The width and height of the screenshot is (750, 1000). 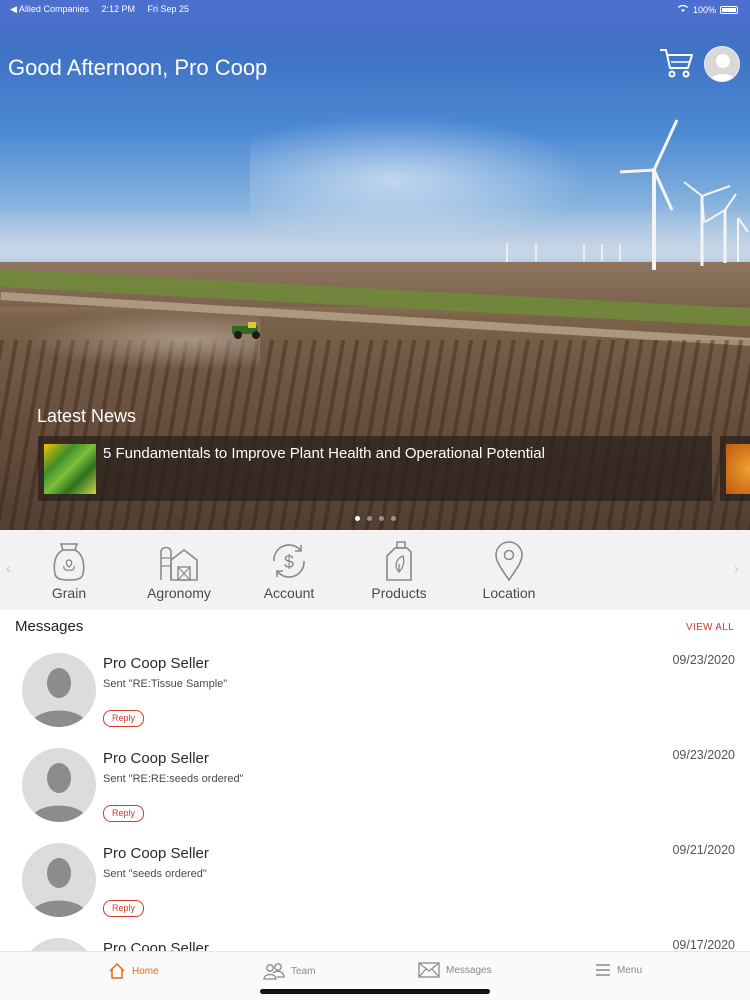 What do you see at coordinates (509, 561) in the screenshot?
I see `location-pin-icon` at bounding box center [509, 561].